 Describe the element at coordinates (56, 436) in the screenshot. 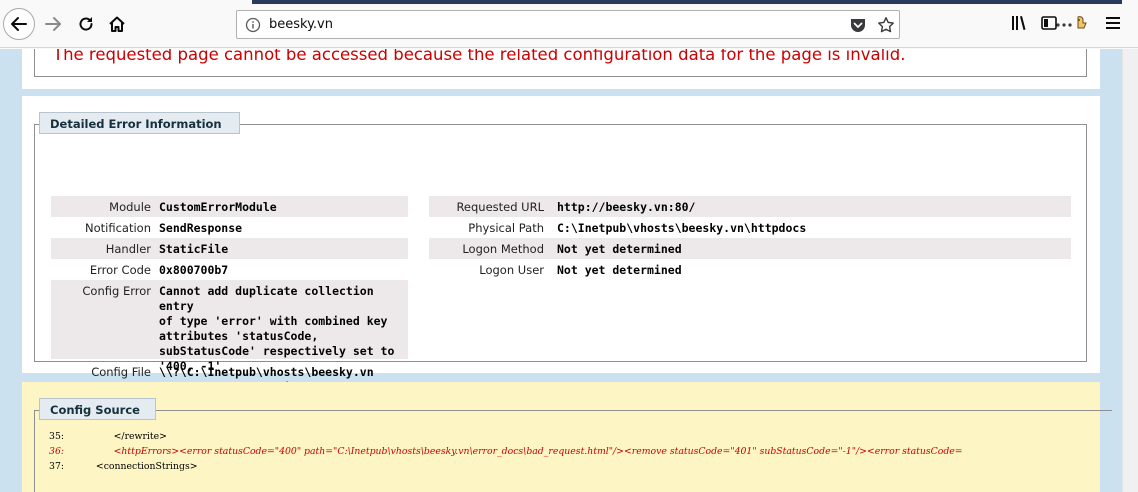

I see `line-number: 35:` at that location.